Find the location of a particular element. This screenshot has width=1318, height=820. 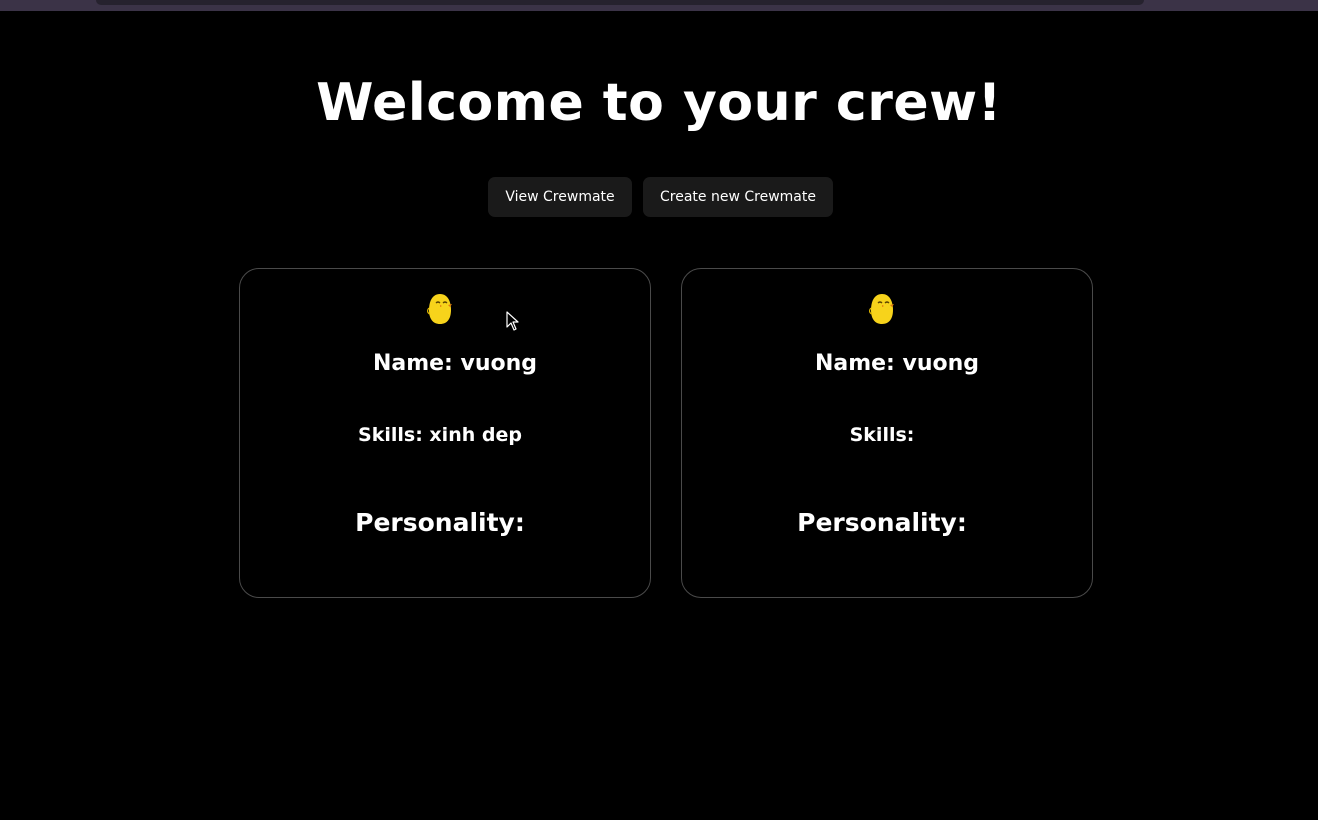

crewmate-card: Name: vuong Skills: Personality: is located at coordinates (887, 433).